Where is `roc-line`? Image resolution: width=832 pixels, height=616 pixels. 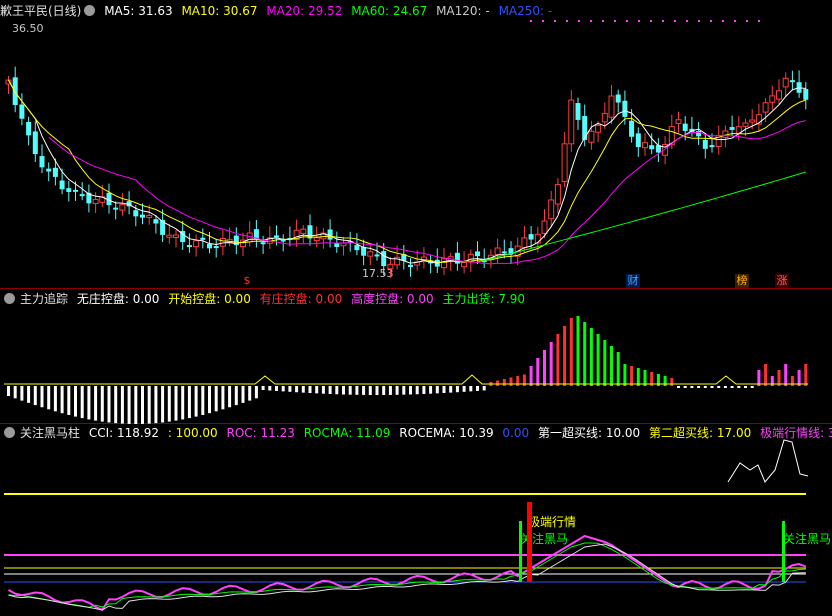 roc-line is located at coordinates (407, 573).